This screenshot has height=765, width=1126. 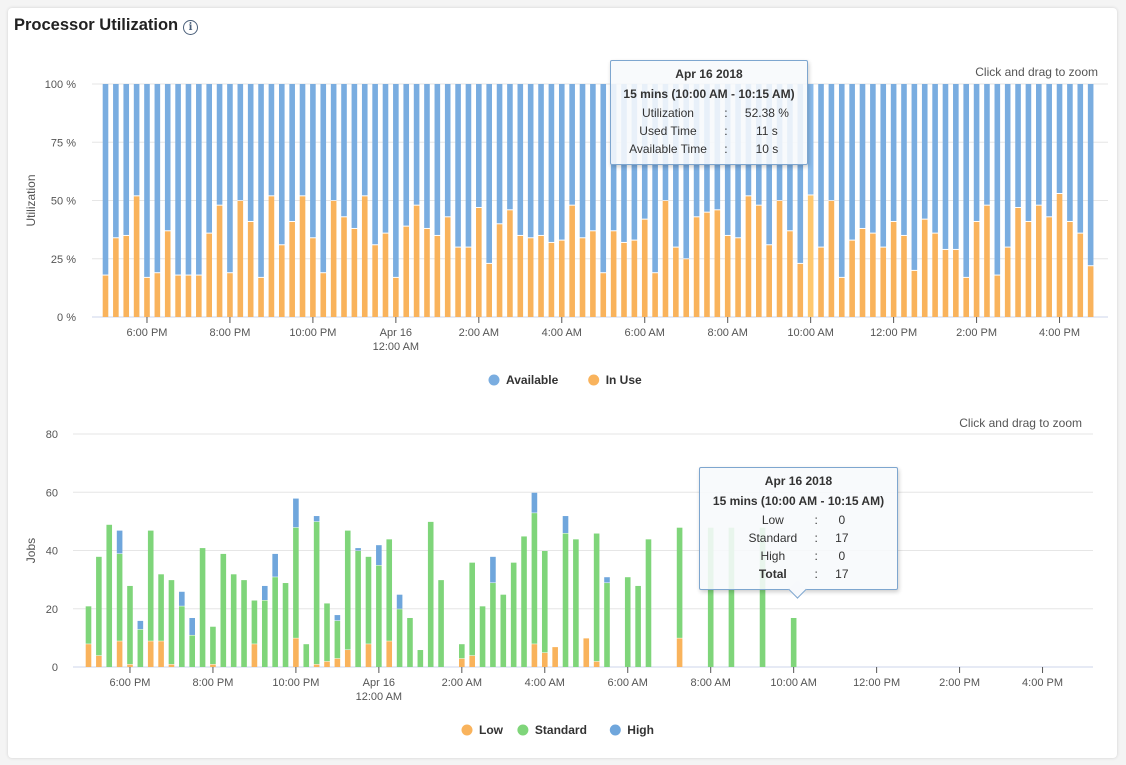 What do you see at coordinates (379, 697) in the screenshot?
I see `x-tick-label-2: 12:00 AM` at bounding box center [379, 697].